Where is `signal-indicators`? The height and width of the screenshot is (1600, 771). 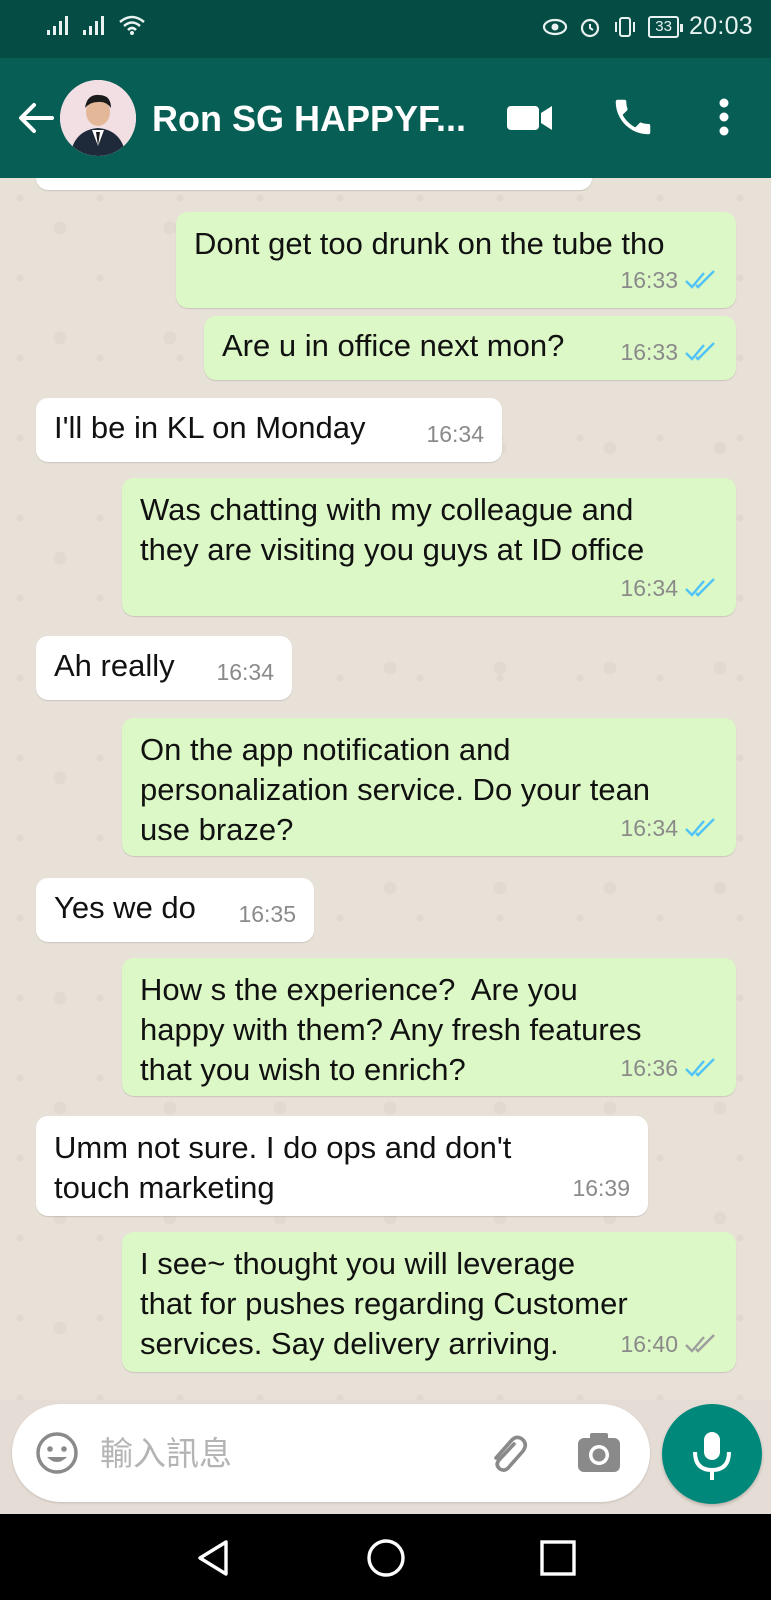 signal-indicators is located at coordinates (96, 25).